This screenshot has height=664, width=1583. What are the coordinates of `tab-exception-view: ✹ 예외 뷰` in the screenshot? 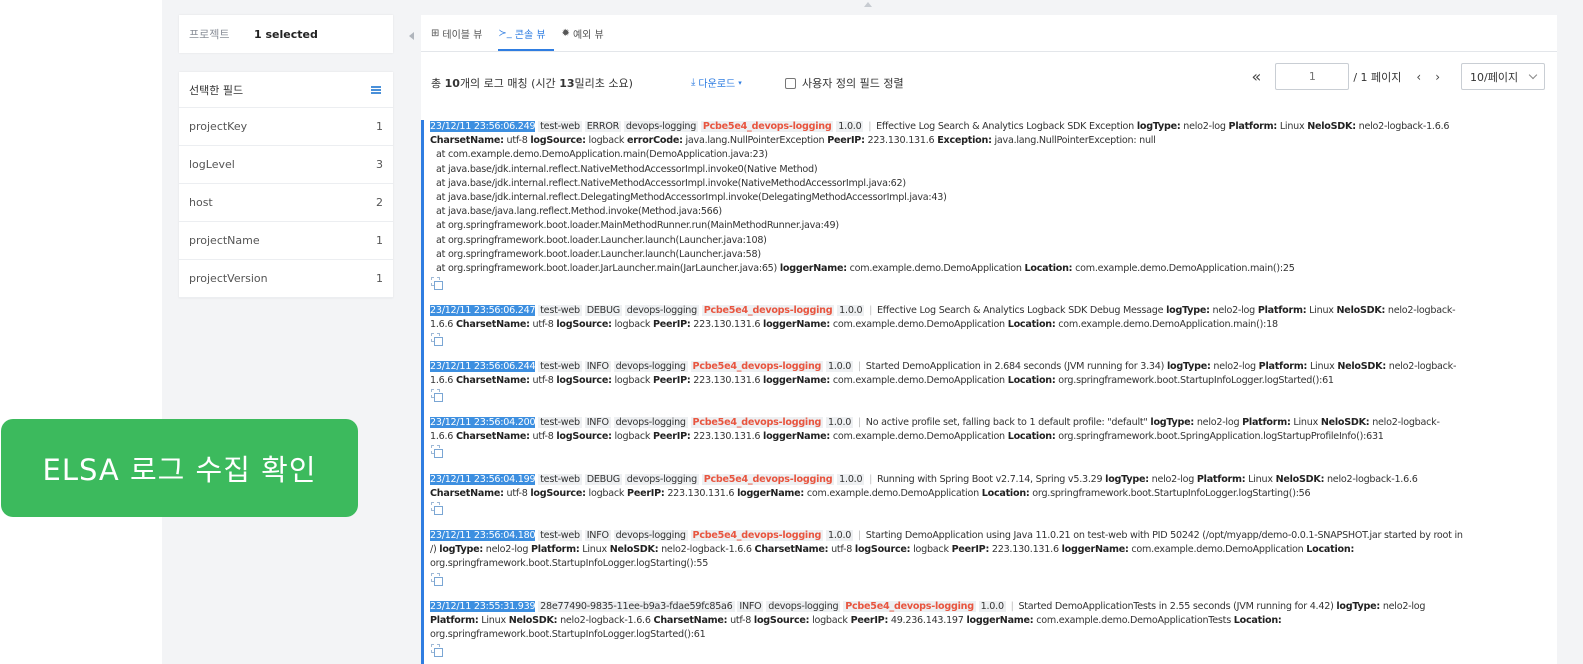 It's located at (587, 38).